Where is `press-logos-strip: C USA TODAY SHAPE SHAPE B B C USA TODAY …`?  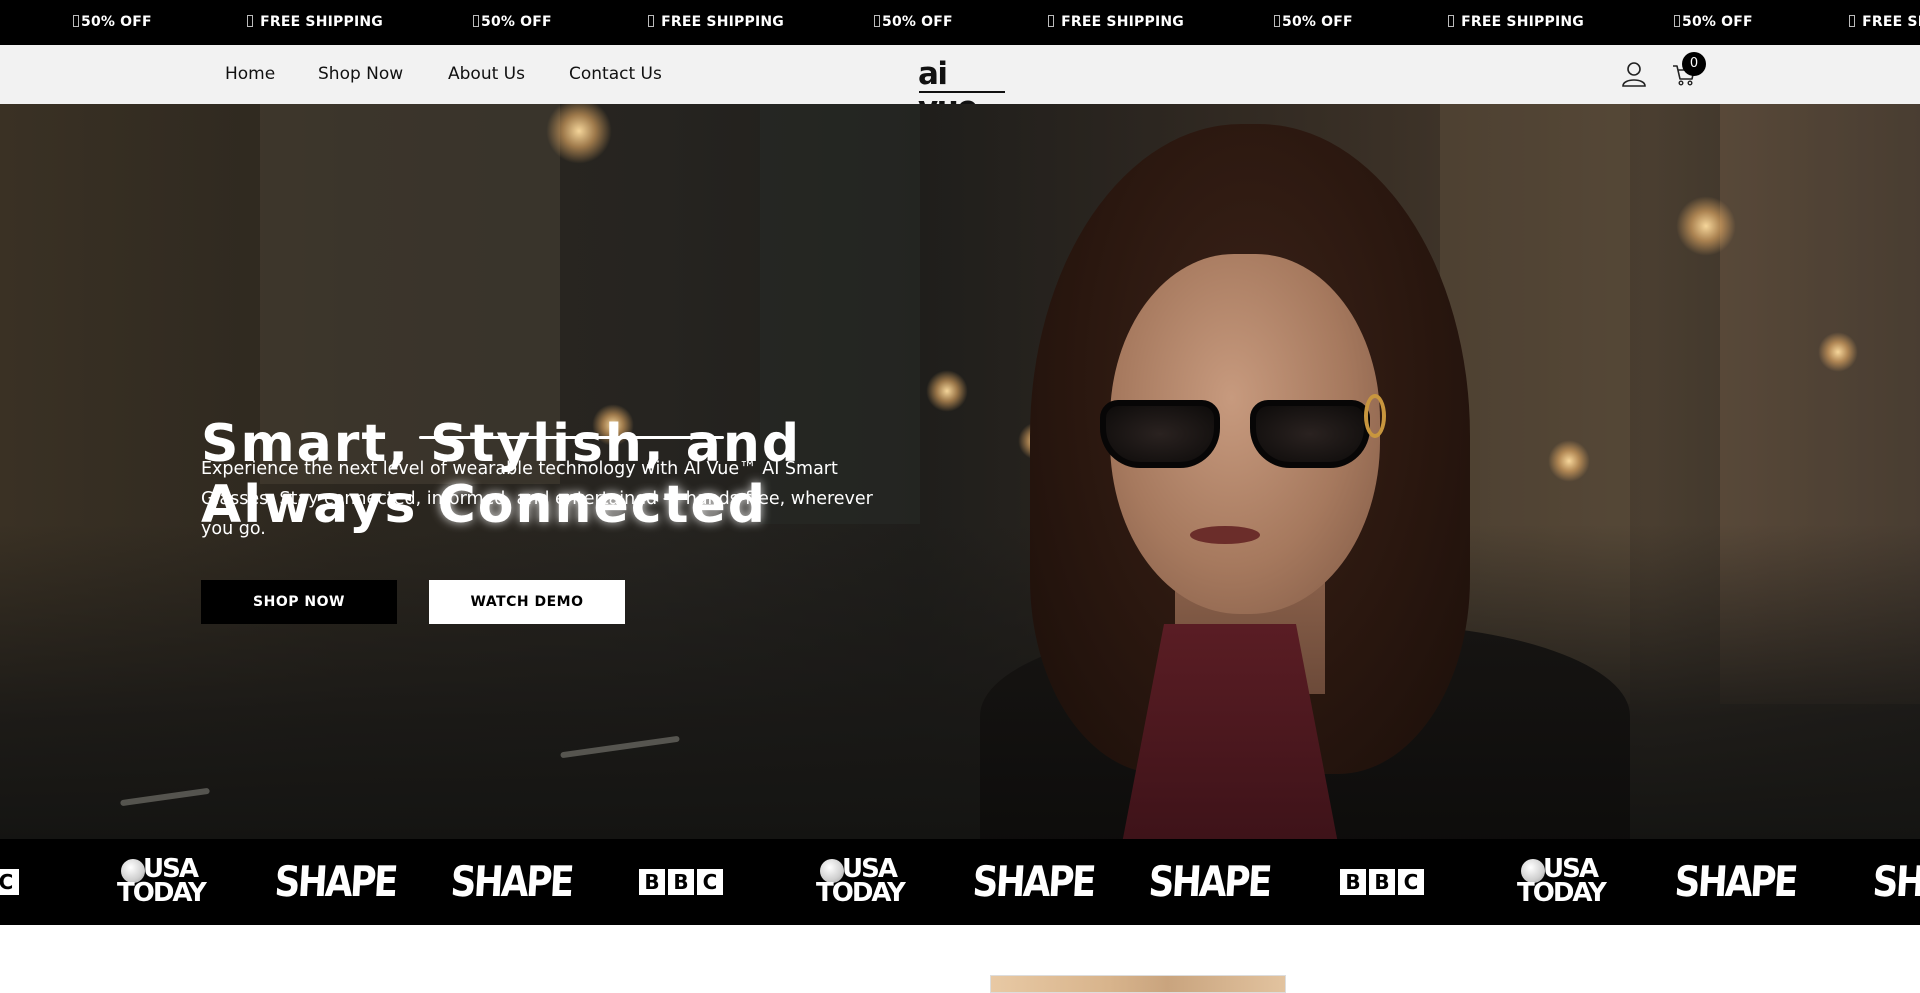
press-logos-strip: C USA TODAY SHAPE SHAPE B B C USA TODAY … is located at coordinates (960, 882).